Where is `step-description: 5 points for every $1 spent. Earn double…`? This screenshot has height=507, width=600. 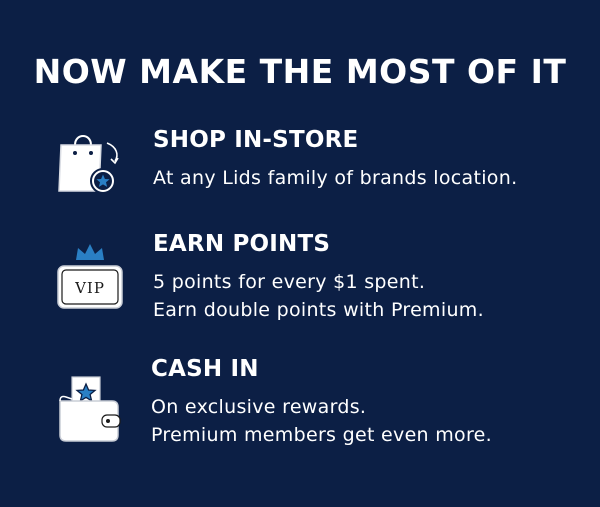 step-description: 5 points for every $1 spent. Earn double… is located at coordinates (318, 296).